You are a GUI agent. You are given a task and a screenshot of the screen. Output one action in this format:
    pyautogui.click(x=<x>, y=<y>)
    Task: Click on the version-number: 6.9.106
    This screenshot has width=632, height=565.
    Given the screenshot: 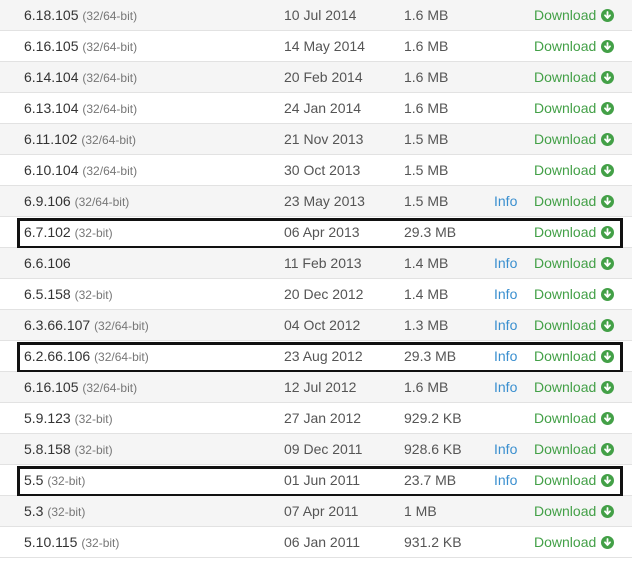 What is the action you would take?
    pyautogui.click(x=47, y=201)
    